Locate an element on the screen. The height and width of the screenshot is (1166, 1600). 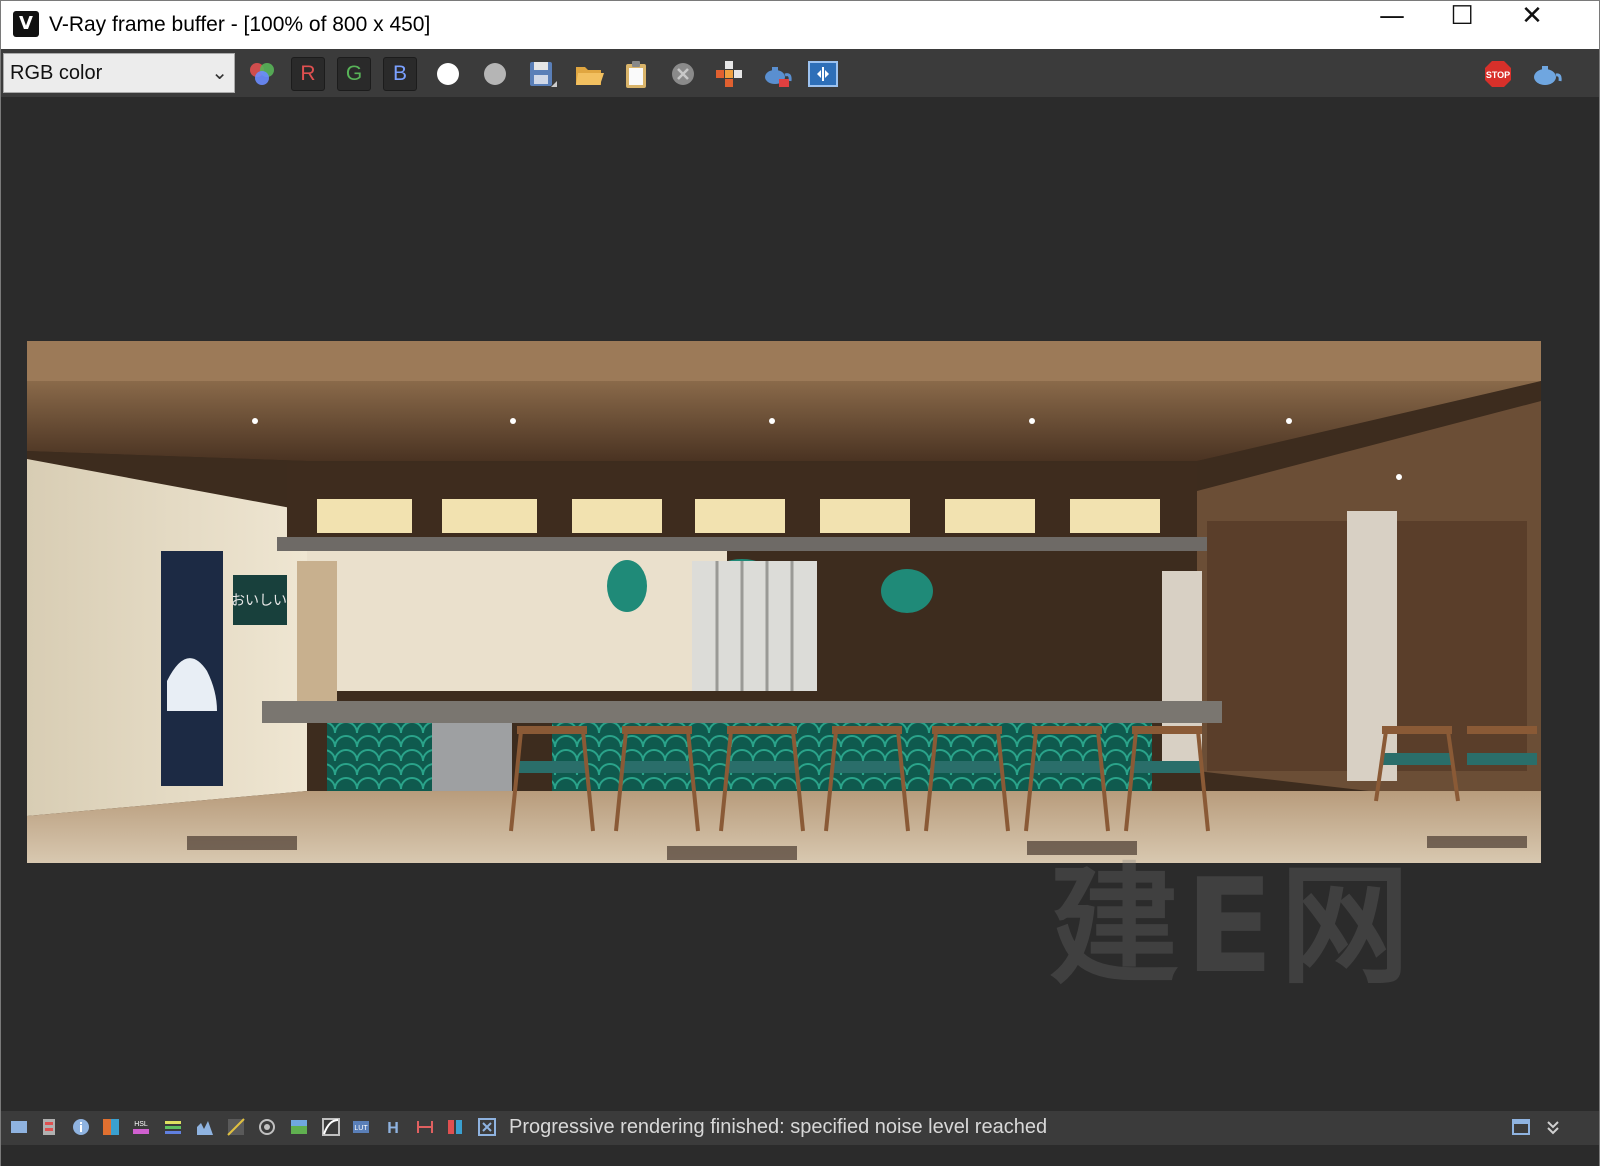
expand-down-icon is located at coordinates (1553, 1127).